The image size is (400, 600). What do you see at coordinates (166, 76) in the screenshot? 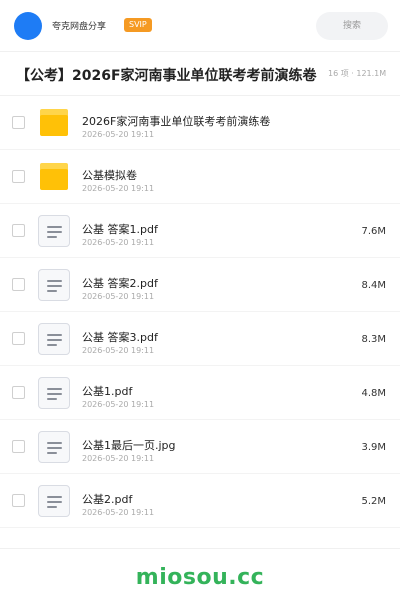
I see `folder-title: 【公考】2026F家河南事业单位联考考前演练卷` at bounding box center [166, 76].